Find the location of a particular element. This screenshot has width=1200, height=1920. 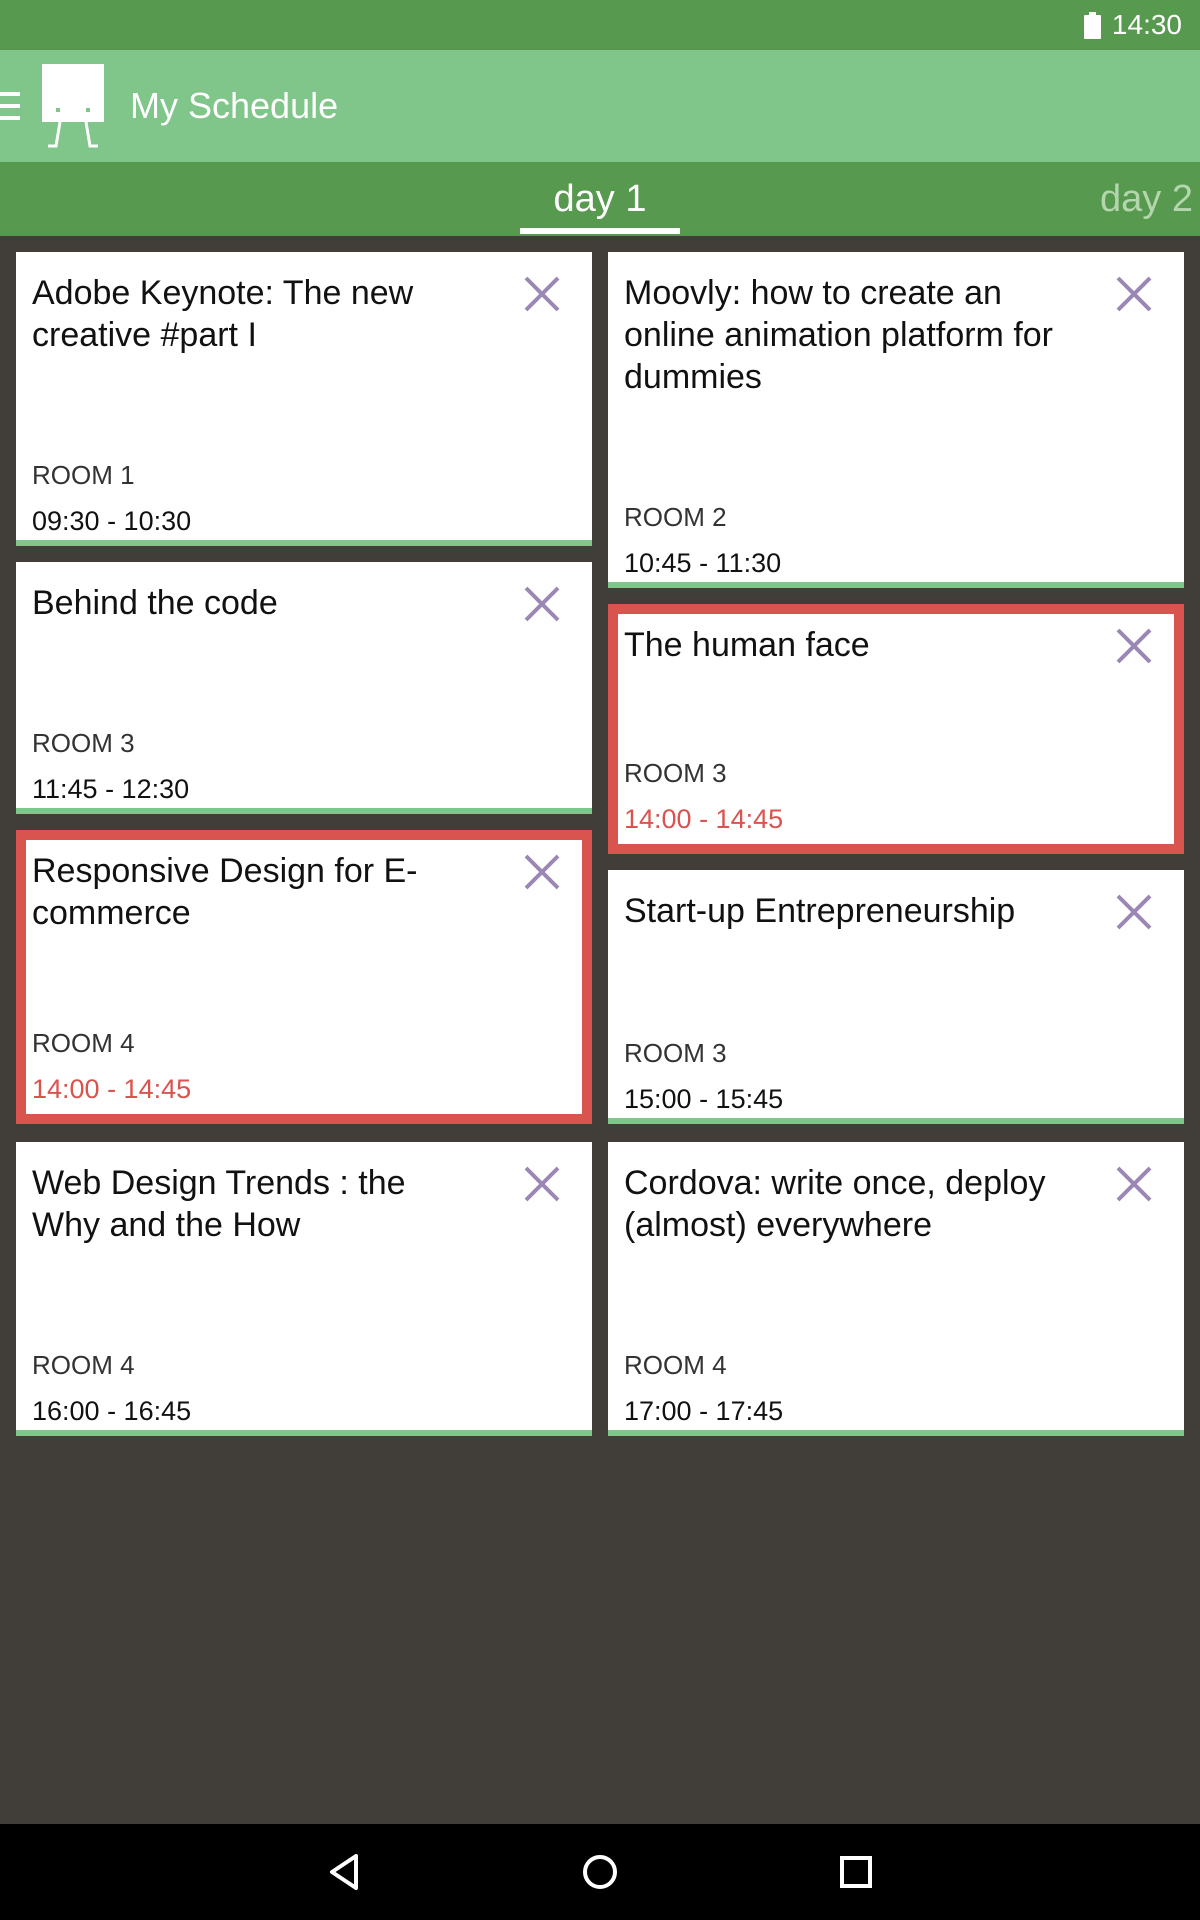

day-tabs: day 1 day 2 is located at coordinates (600, 199).